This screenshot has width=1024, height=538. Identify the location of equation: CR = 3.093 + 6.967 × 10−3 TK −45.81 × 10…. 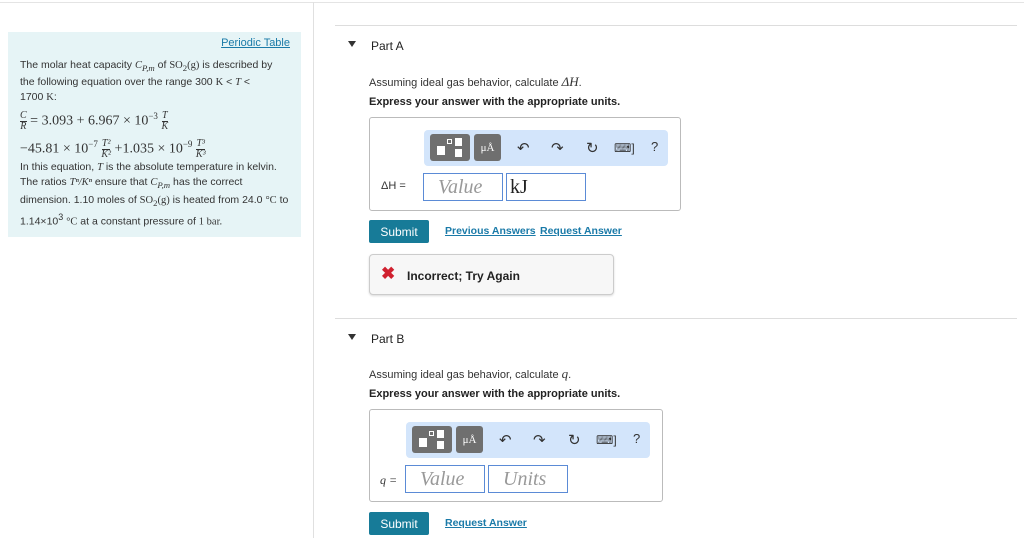
(154, 132).